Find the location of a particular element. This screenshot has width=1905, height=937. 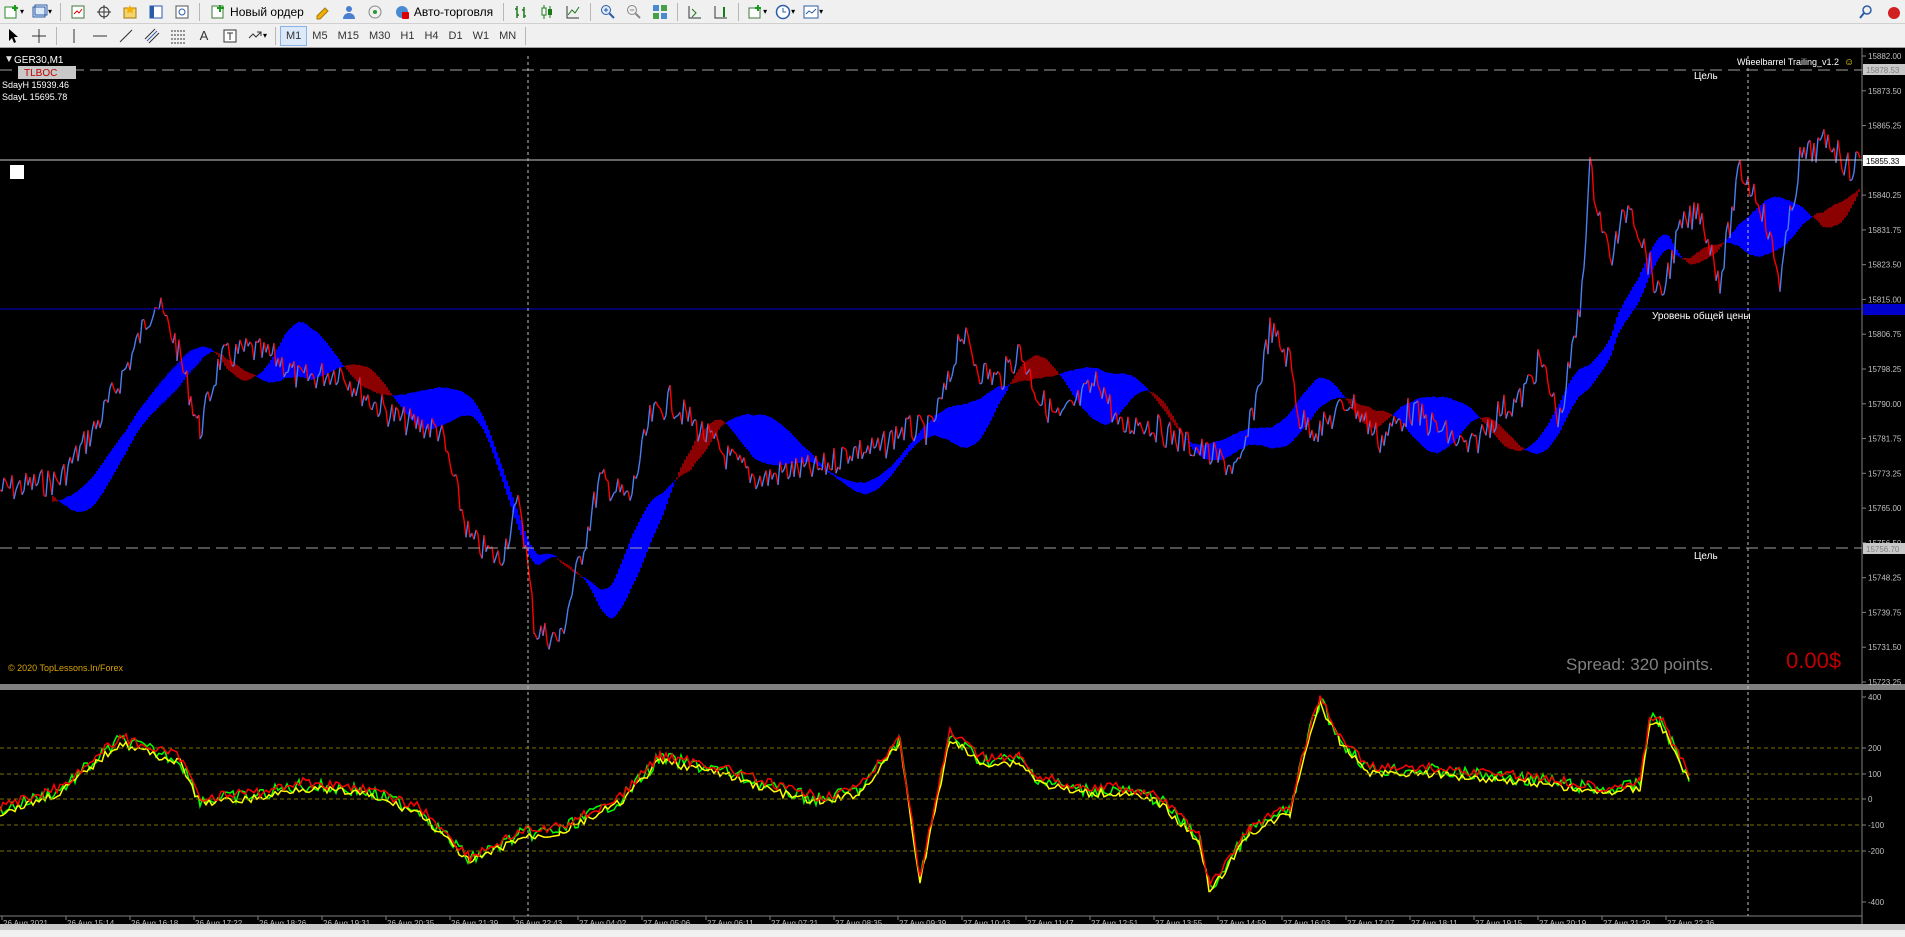

terminal-button is located at coordinates (156, 12).